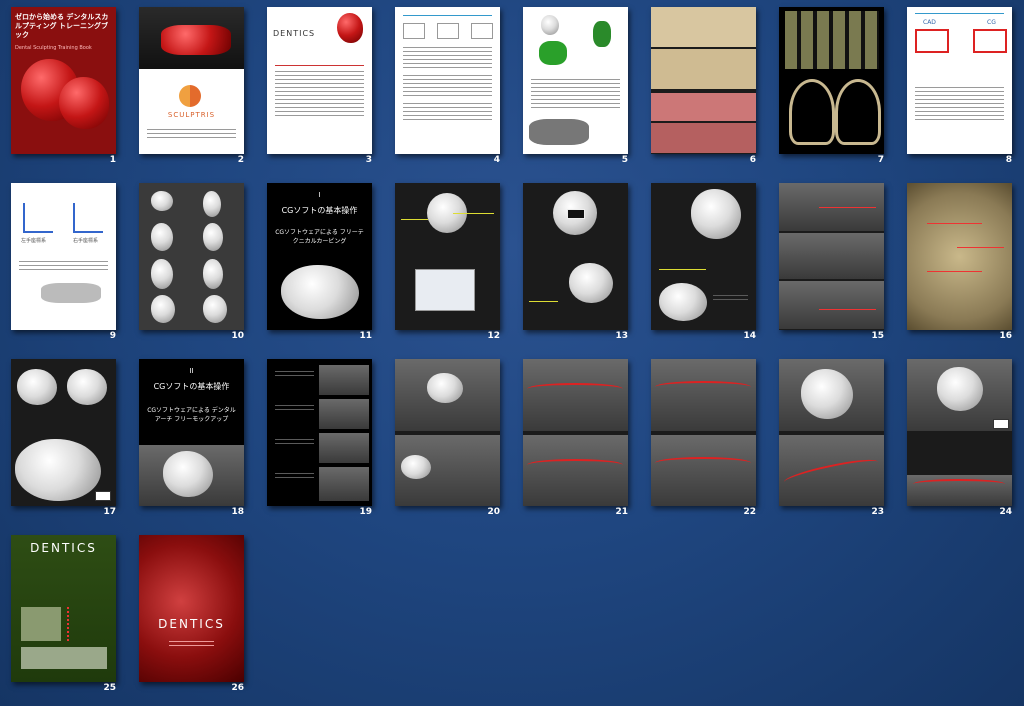  I want to click on page-cell-10: 10, so click(192, 264).